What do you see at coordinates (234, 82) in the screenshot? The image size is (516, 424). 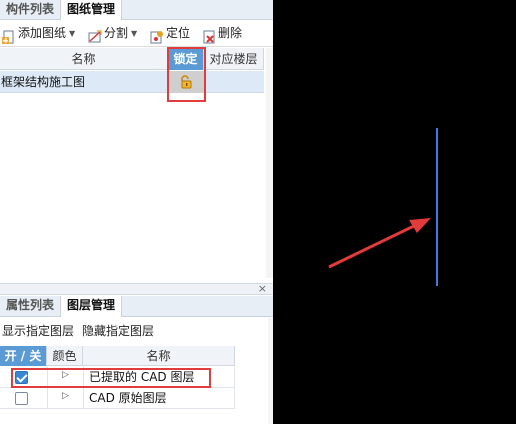 I see `floor-cell` at bounding box center [234, 82].